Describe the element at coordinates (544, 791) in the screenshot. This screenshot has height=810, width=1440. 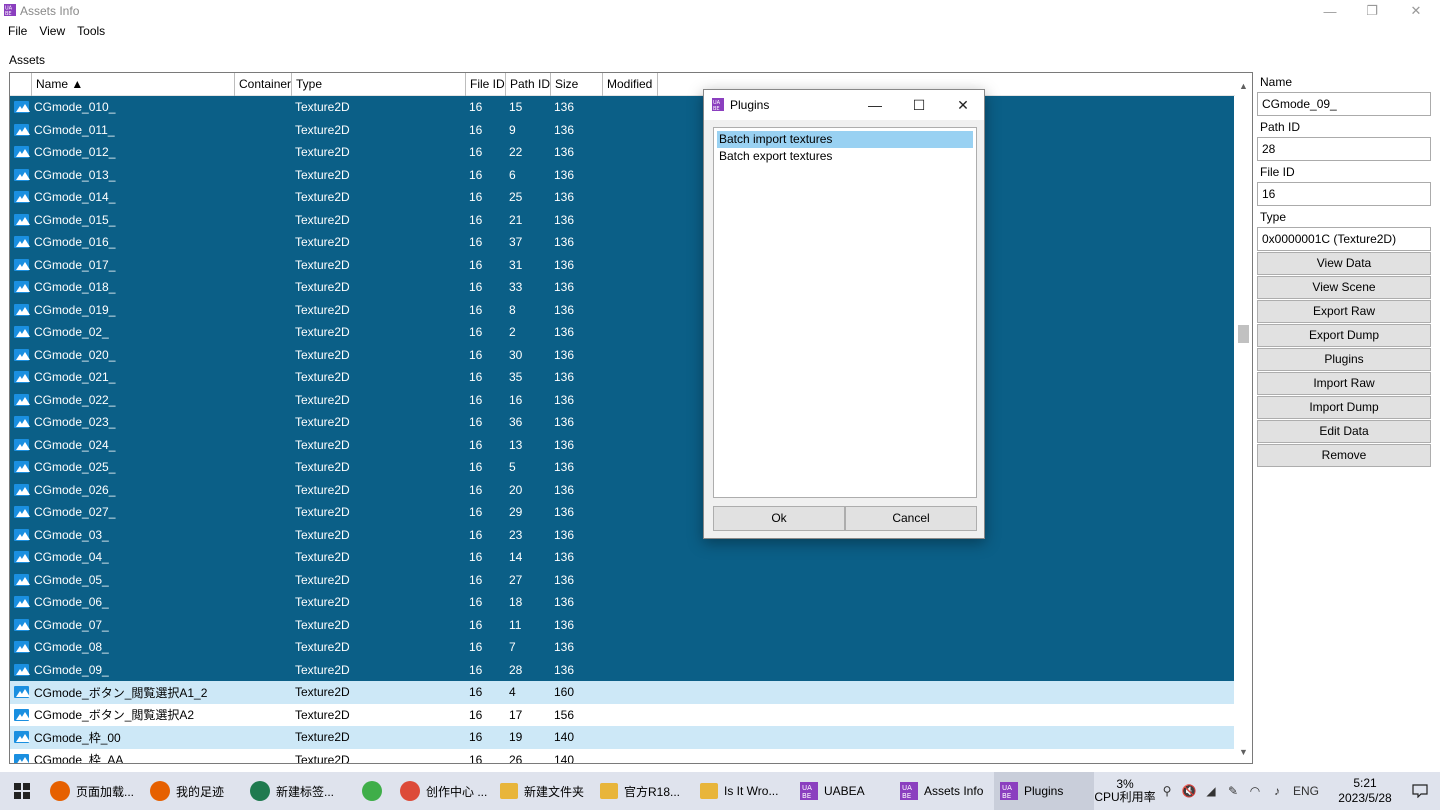
I see `taskbar-item: 新建文件夹` at that location.